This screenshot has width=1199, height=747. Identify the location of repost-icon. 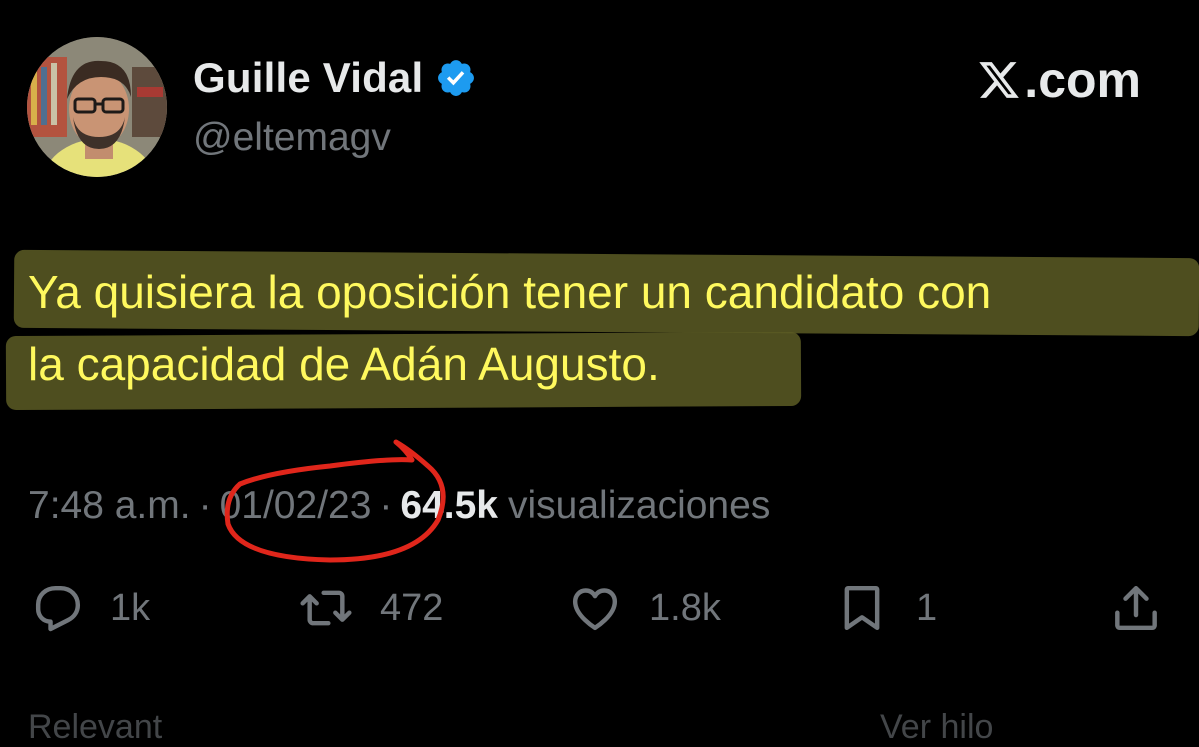
(326, 608).